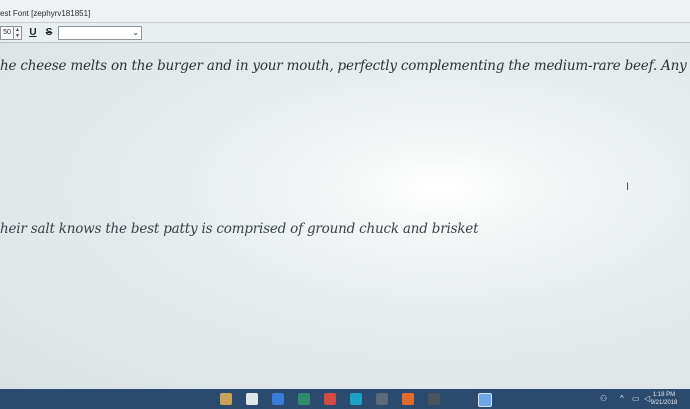 The image size is (690, 409). Describe the element at coordinates (7, 33) in the screenshot. I see `font-size-field: 50` at that location.